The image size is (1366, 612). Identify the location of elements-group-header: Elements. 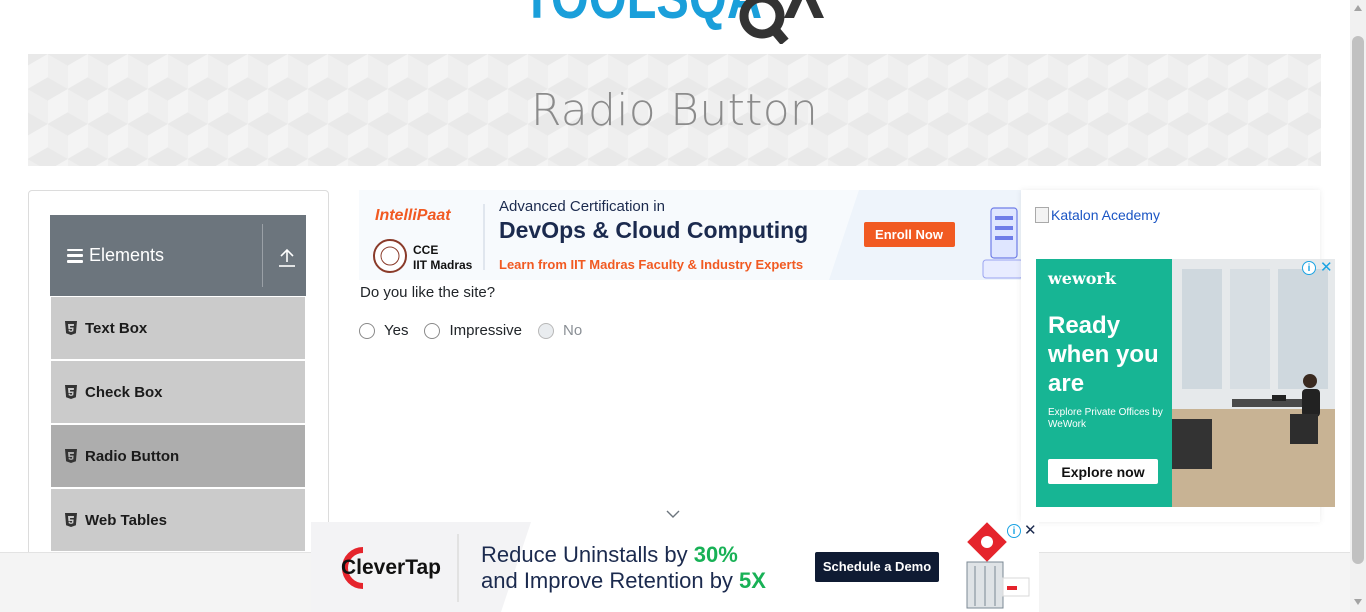
(178, 255).